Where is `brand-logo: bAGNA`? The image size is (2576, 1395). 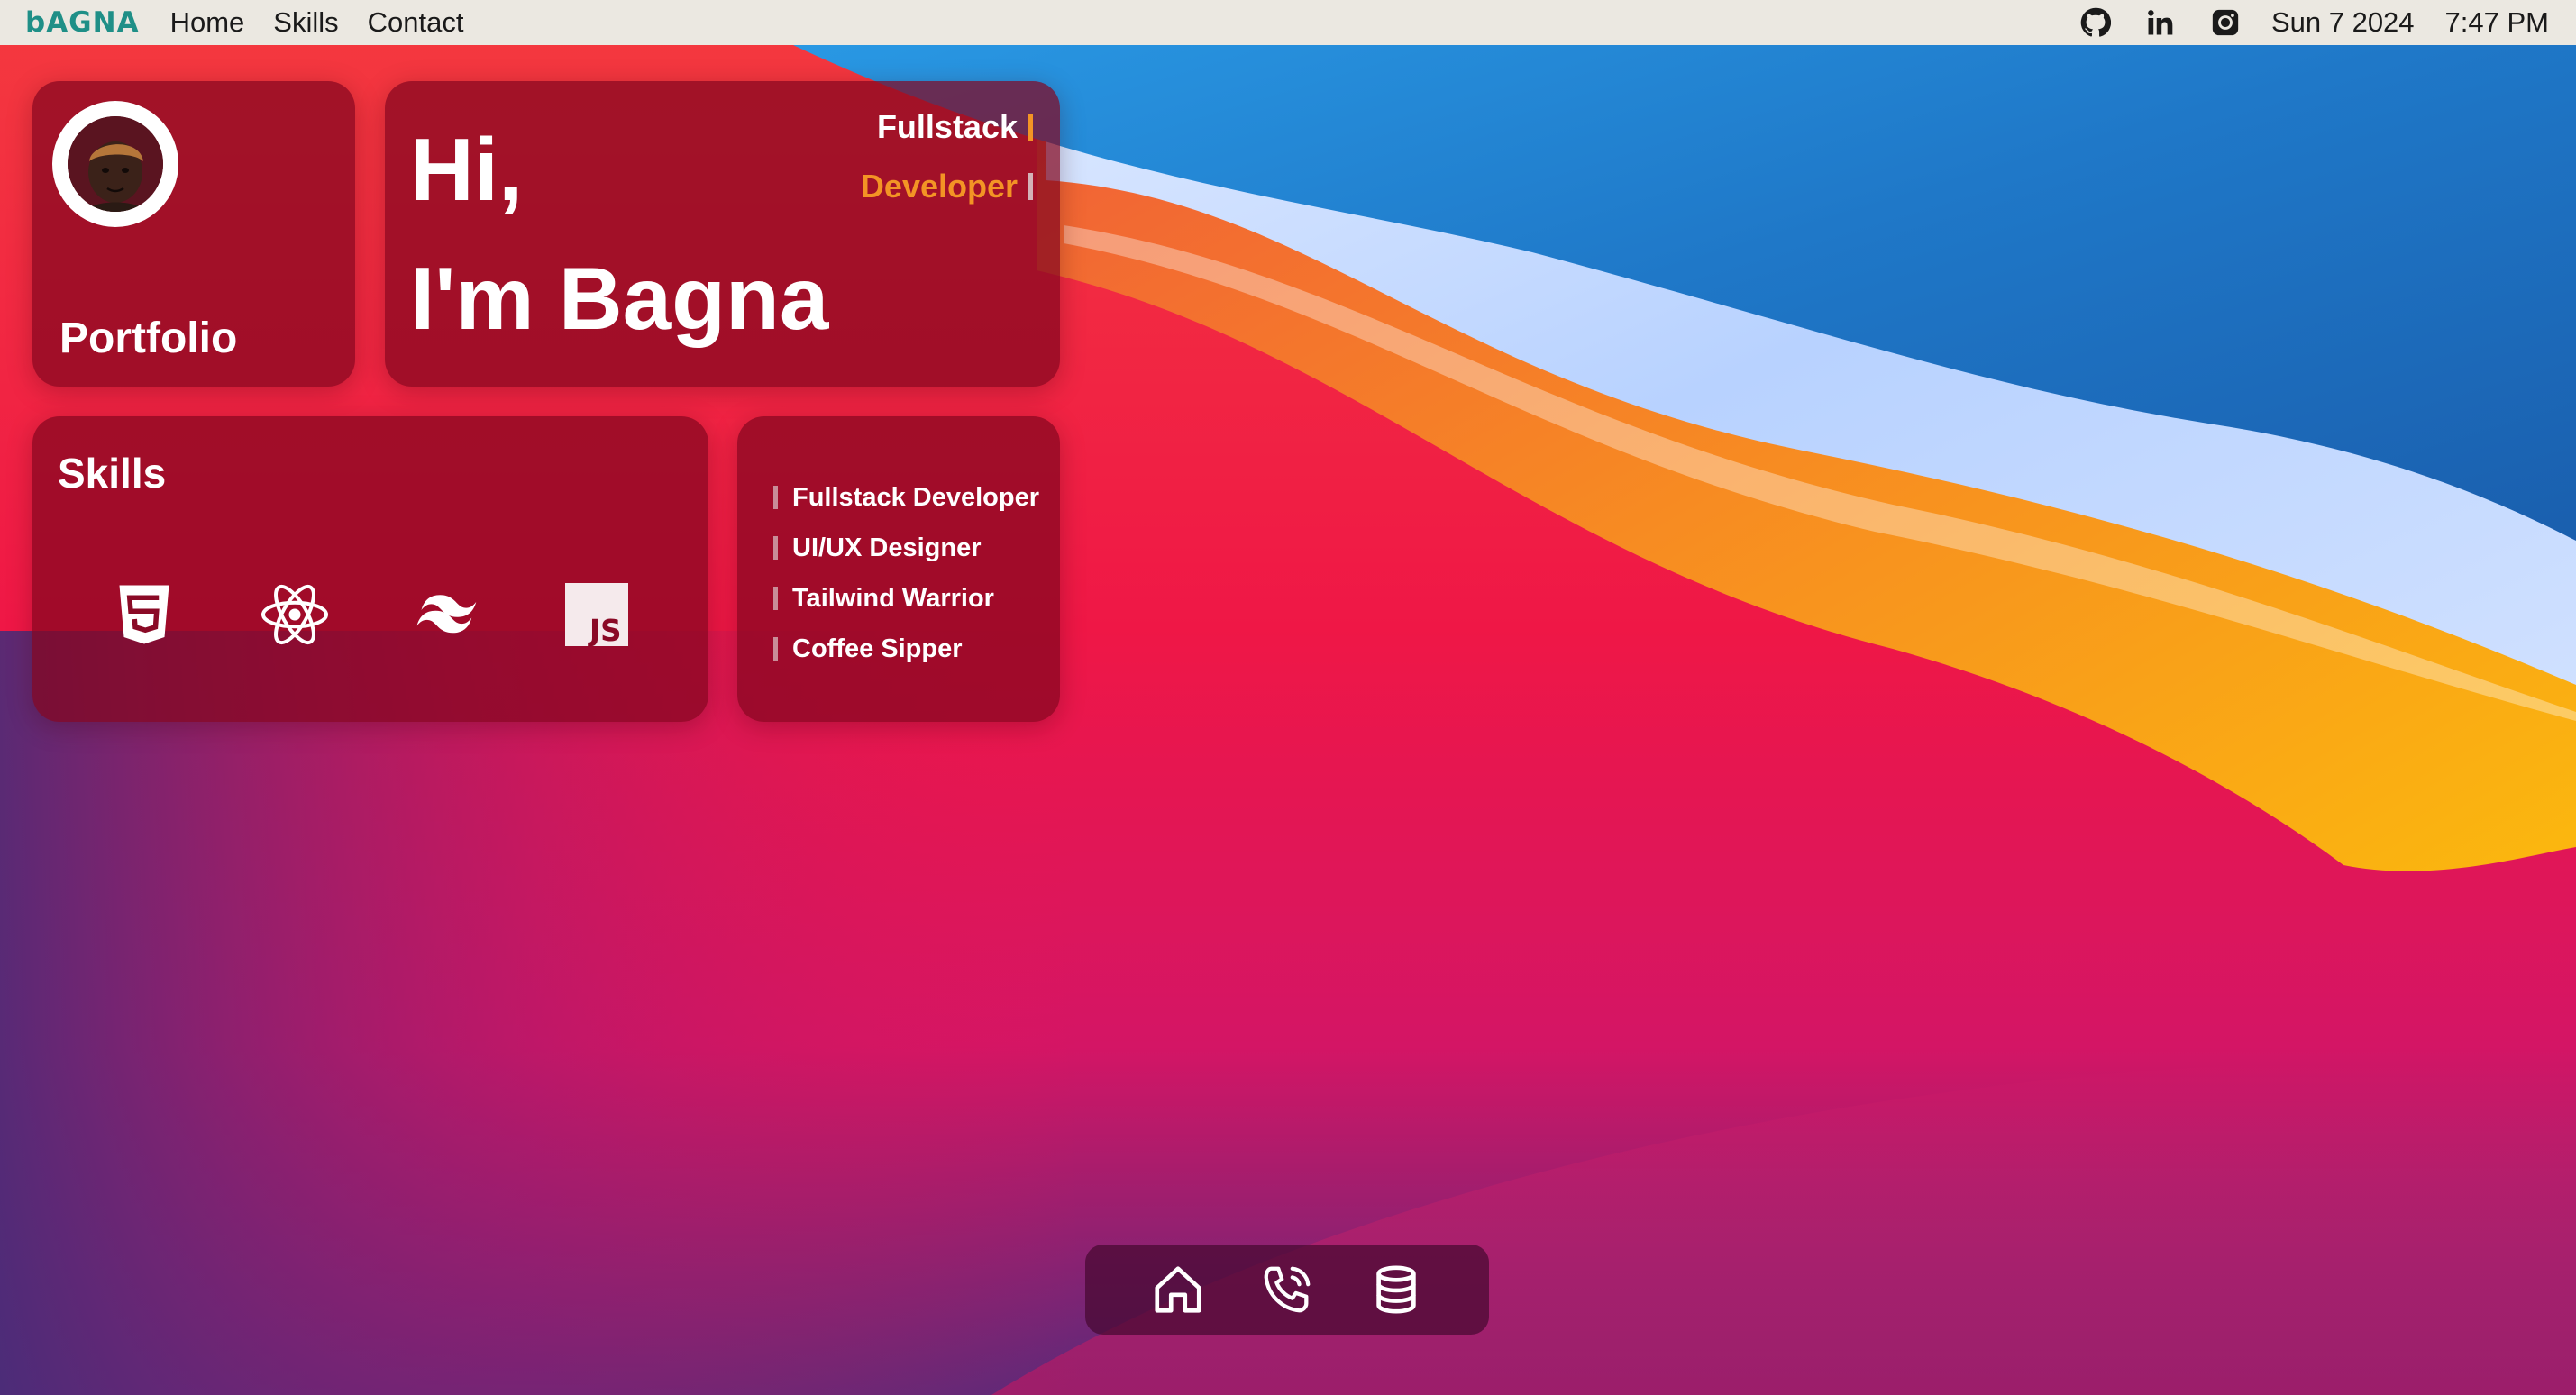
brand-logo: bAGNA is located at coordinates (82, 22).